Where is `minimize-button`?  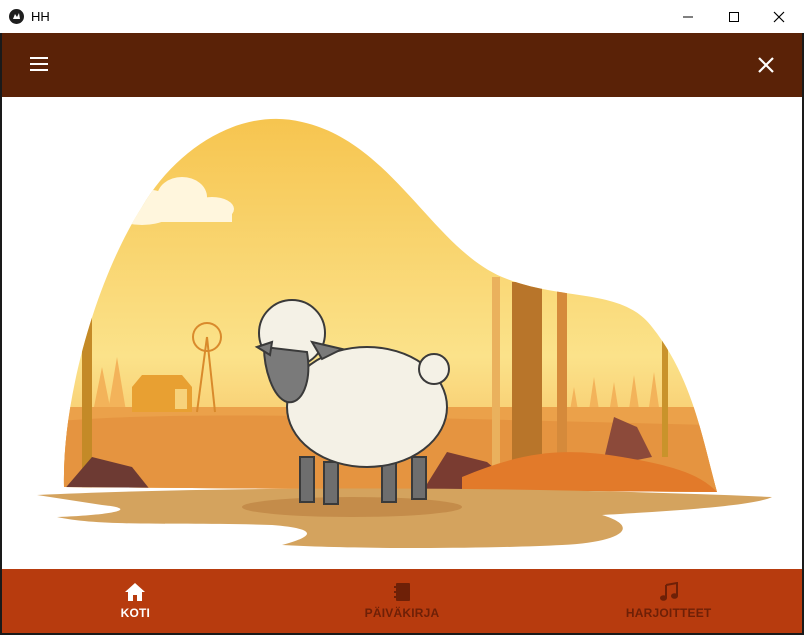 minimize-button is located at coordinates (688, 16).